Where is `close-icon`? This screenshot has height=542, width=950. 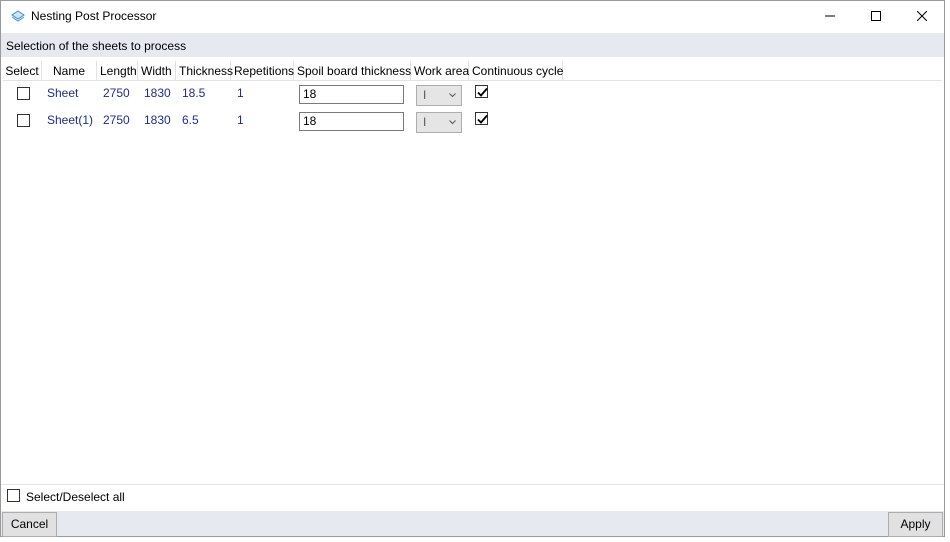 close-icon is located at coordinates (922, 16).